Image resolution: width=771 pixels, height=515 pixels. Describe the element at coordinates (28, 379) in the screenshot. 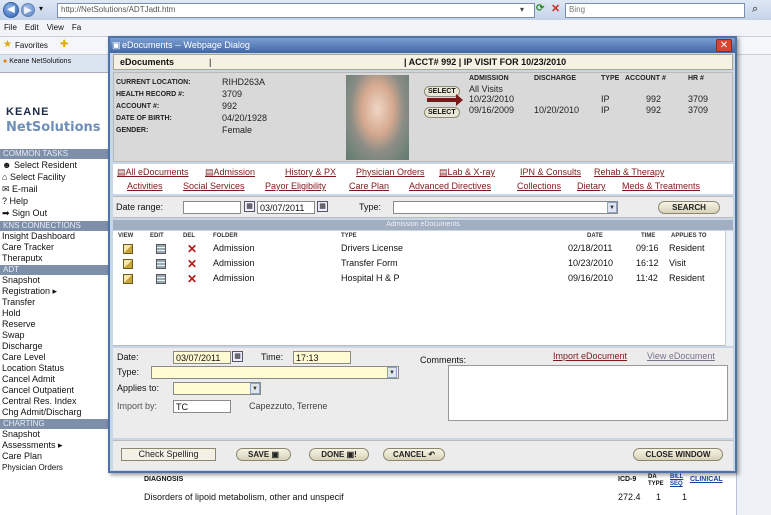

I see `nav-cancel-admit: Cancel Admit` at that location.